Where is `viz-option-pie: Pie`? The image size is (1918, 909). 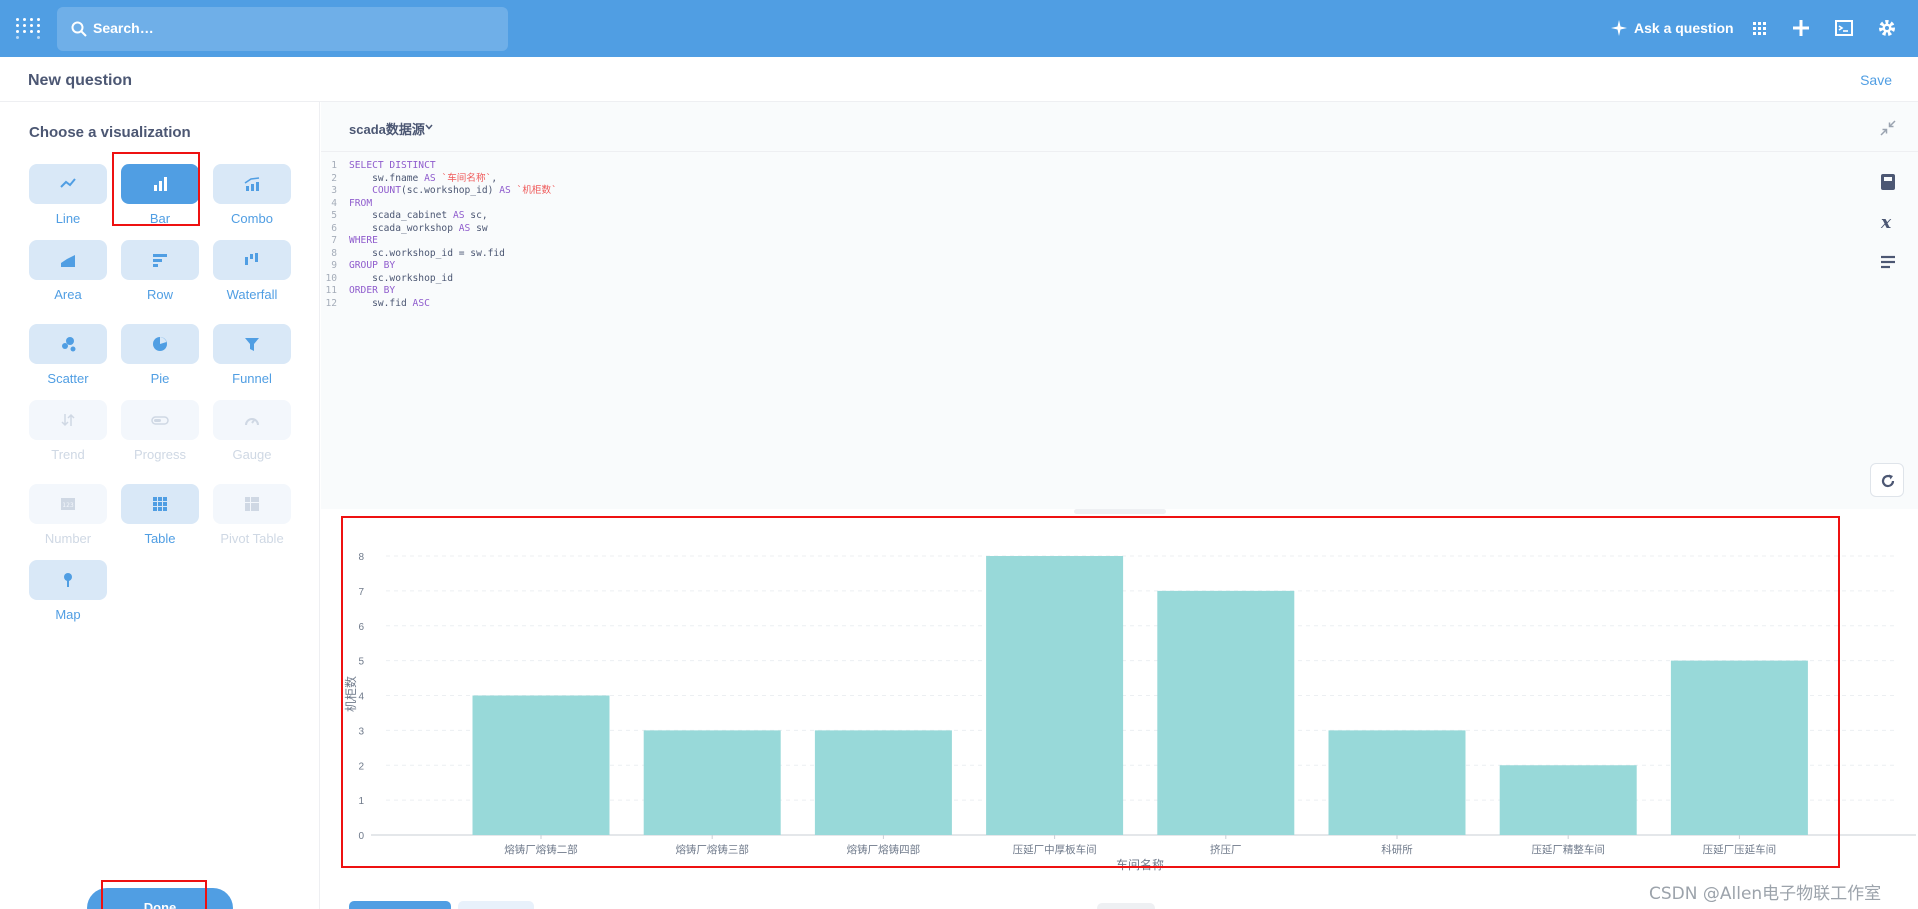
viz-option-pie: Pie is located at coordinates (160, 359).